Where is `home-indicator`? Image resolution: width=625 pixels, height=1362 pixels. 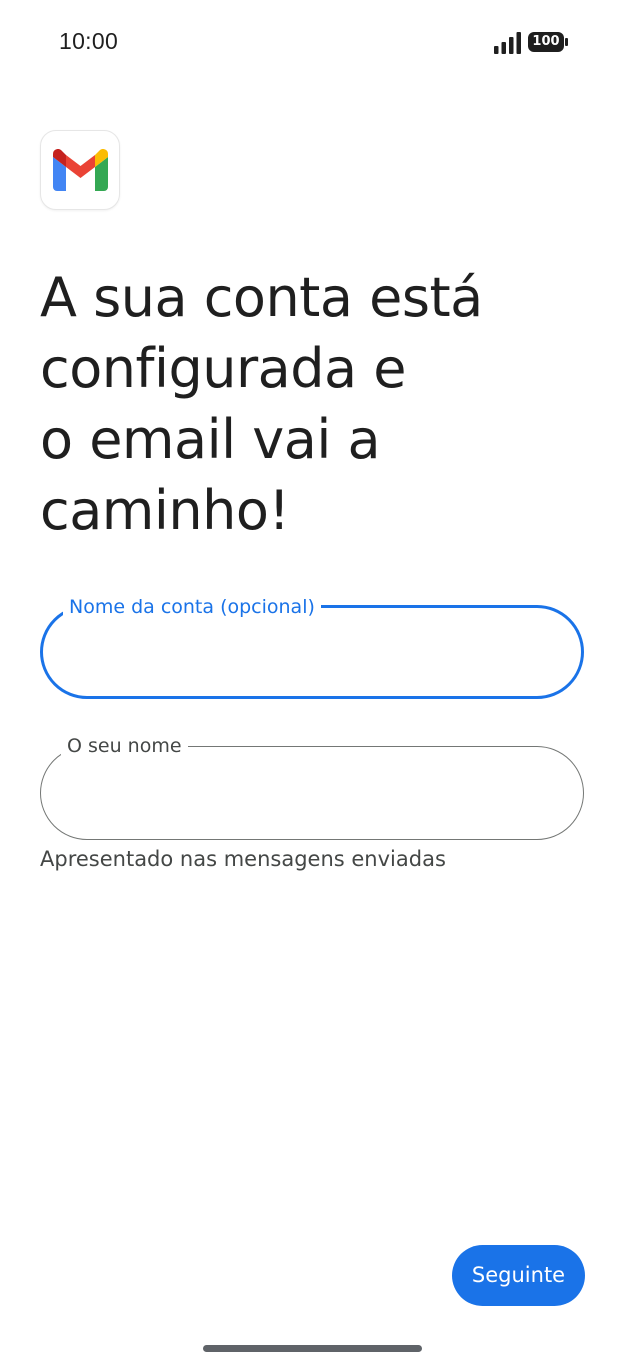 home-indicator is located at coordinates (312, 1348).